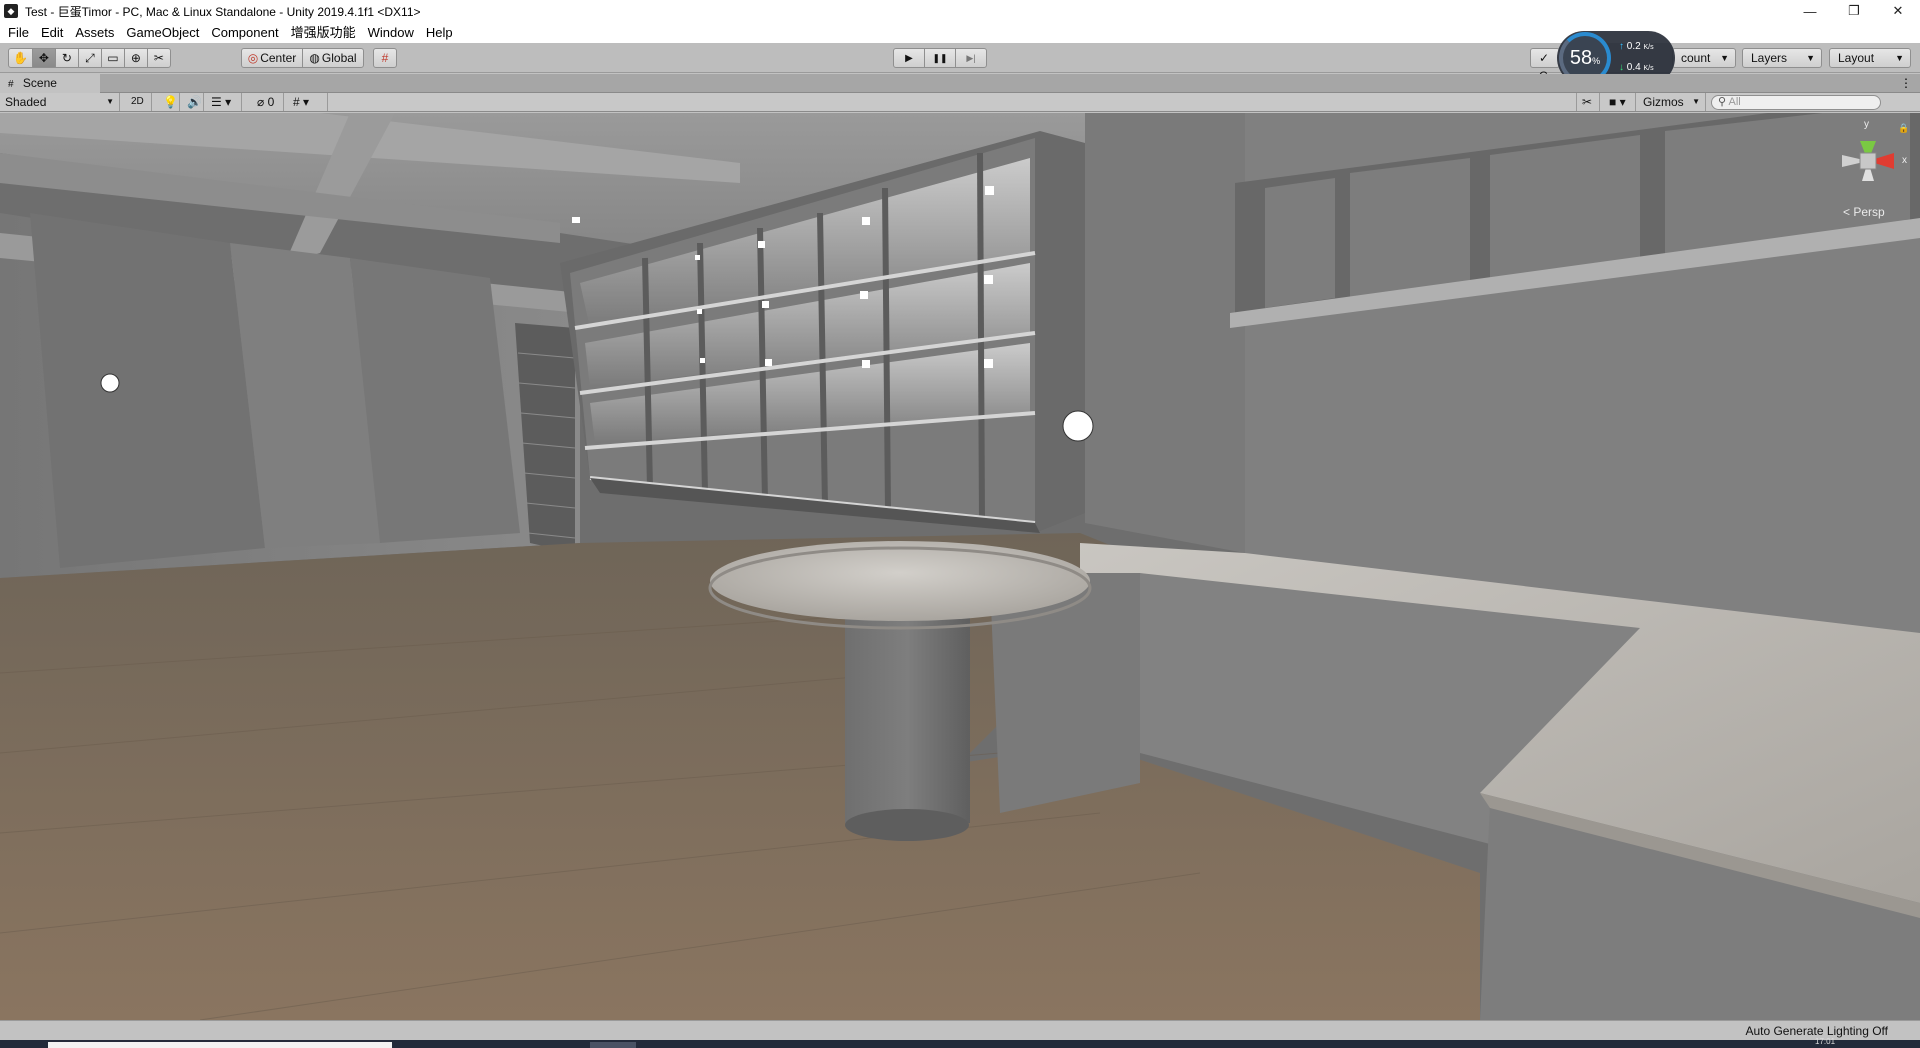  Describe the element at coordinates (193, 102) in the screenshot. I see `audio-toggle-icon: 🔊` at that location.